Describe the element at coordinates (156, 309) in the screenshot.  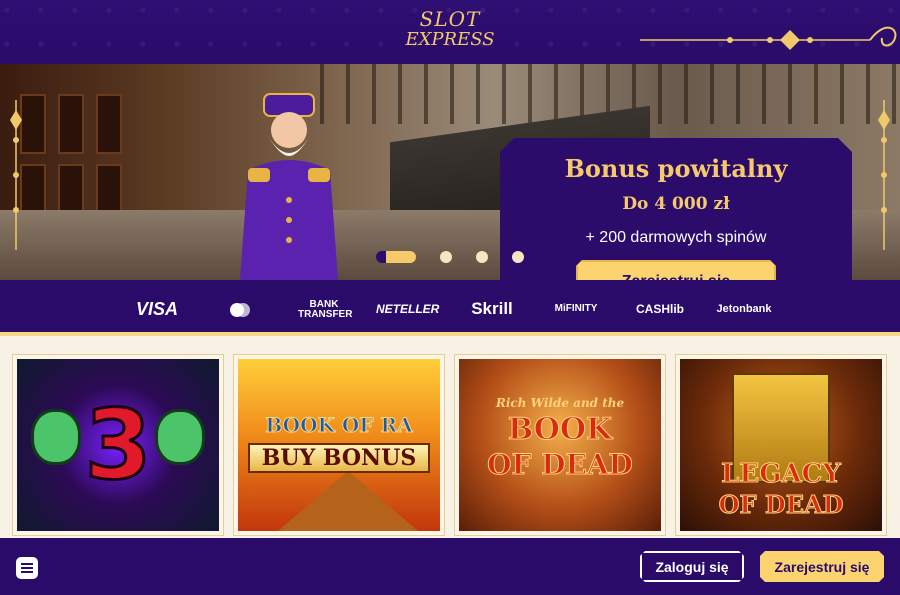
I see `visa-logo: VISA` at that location.